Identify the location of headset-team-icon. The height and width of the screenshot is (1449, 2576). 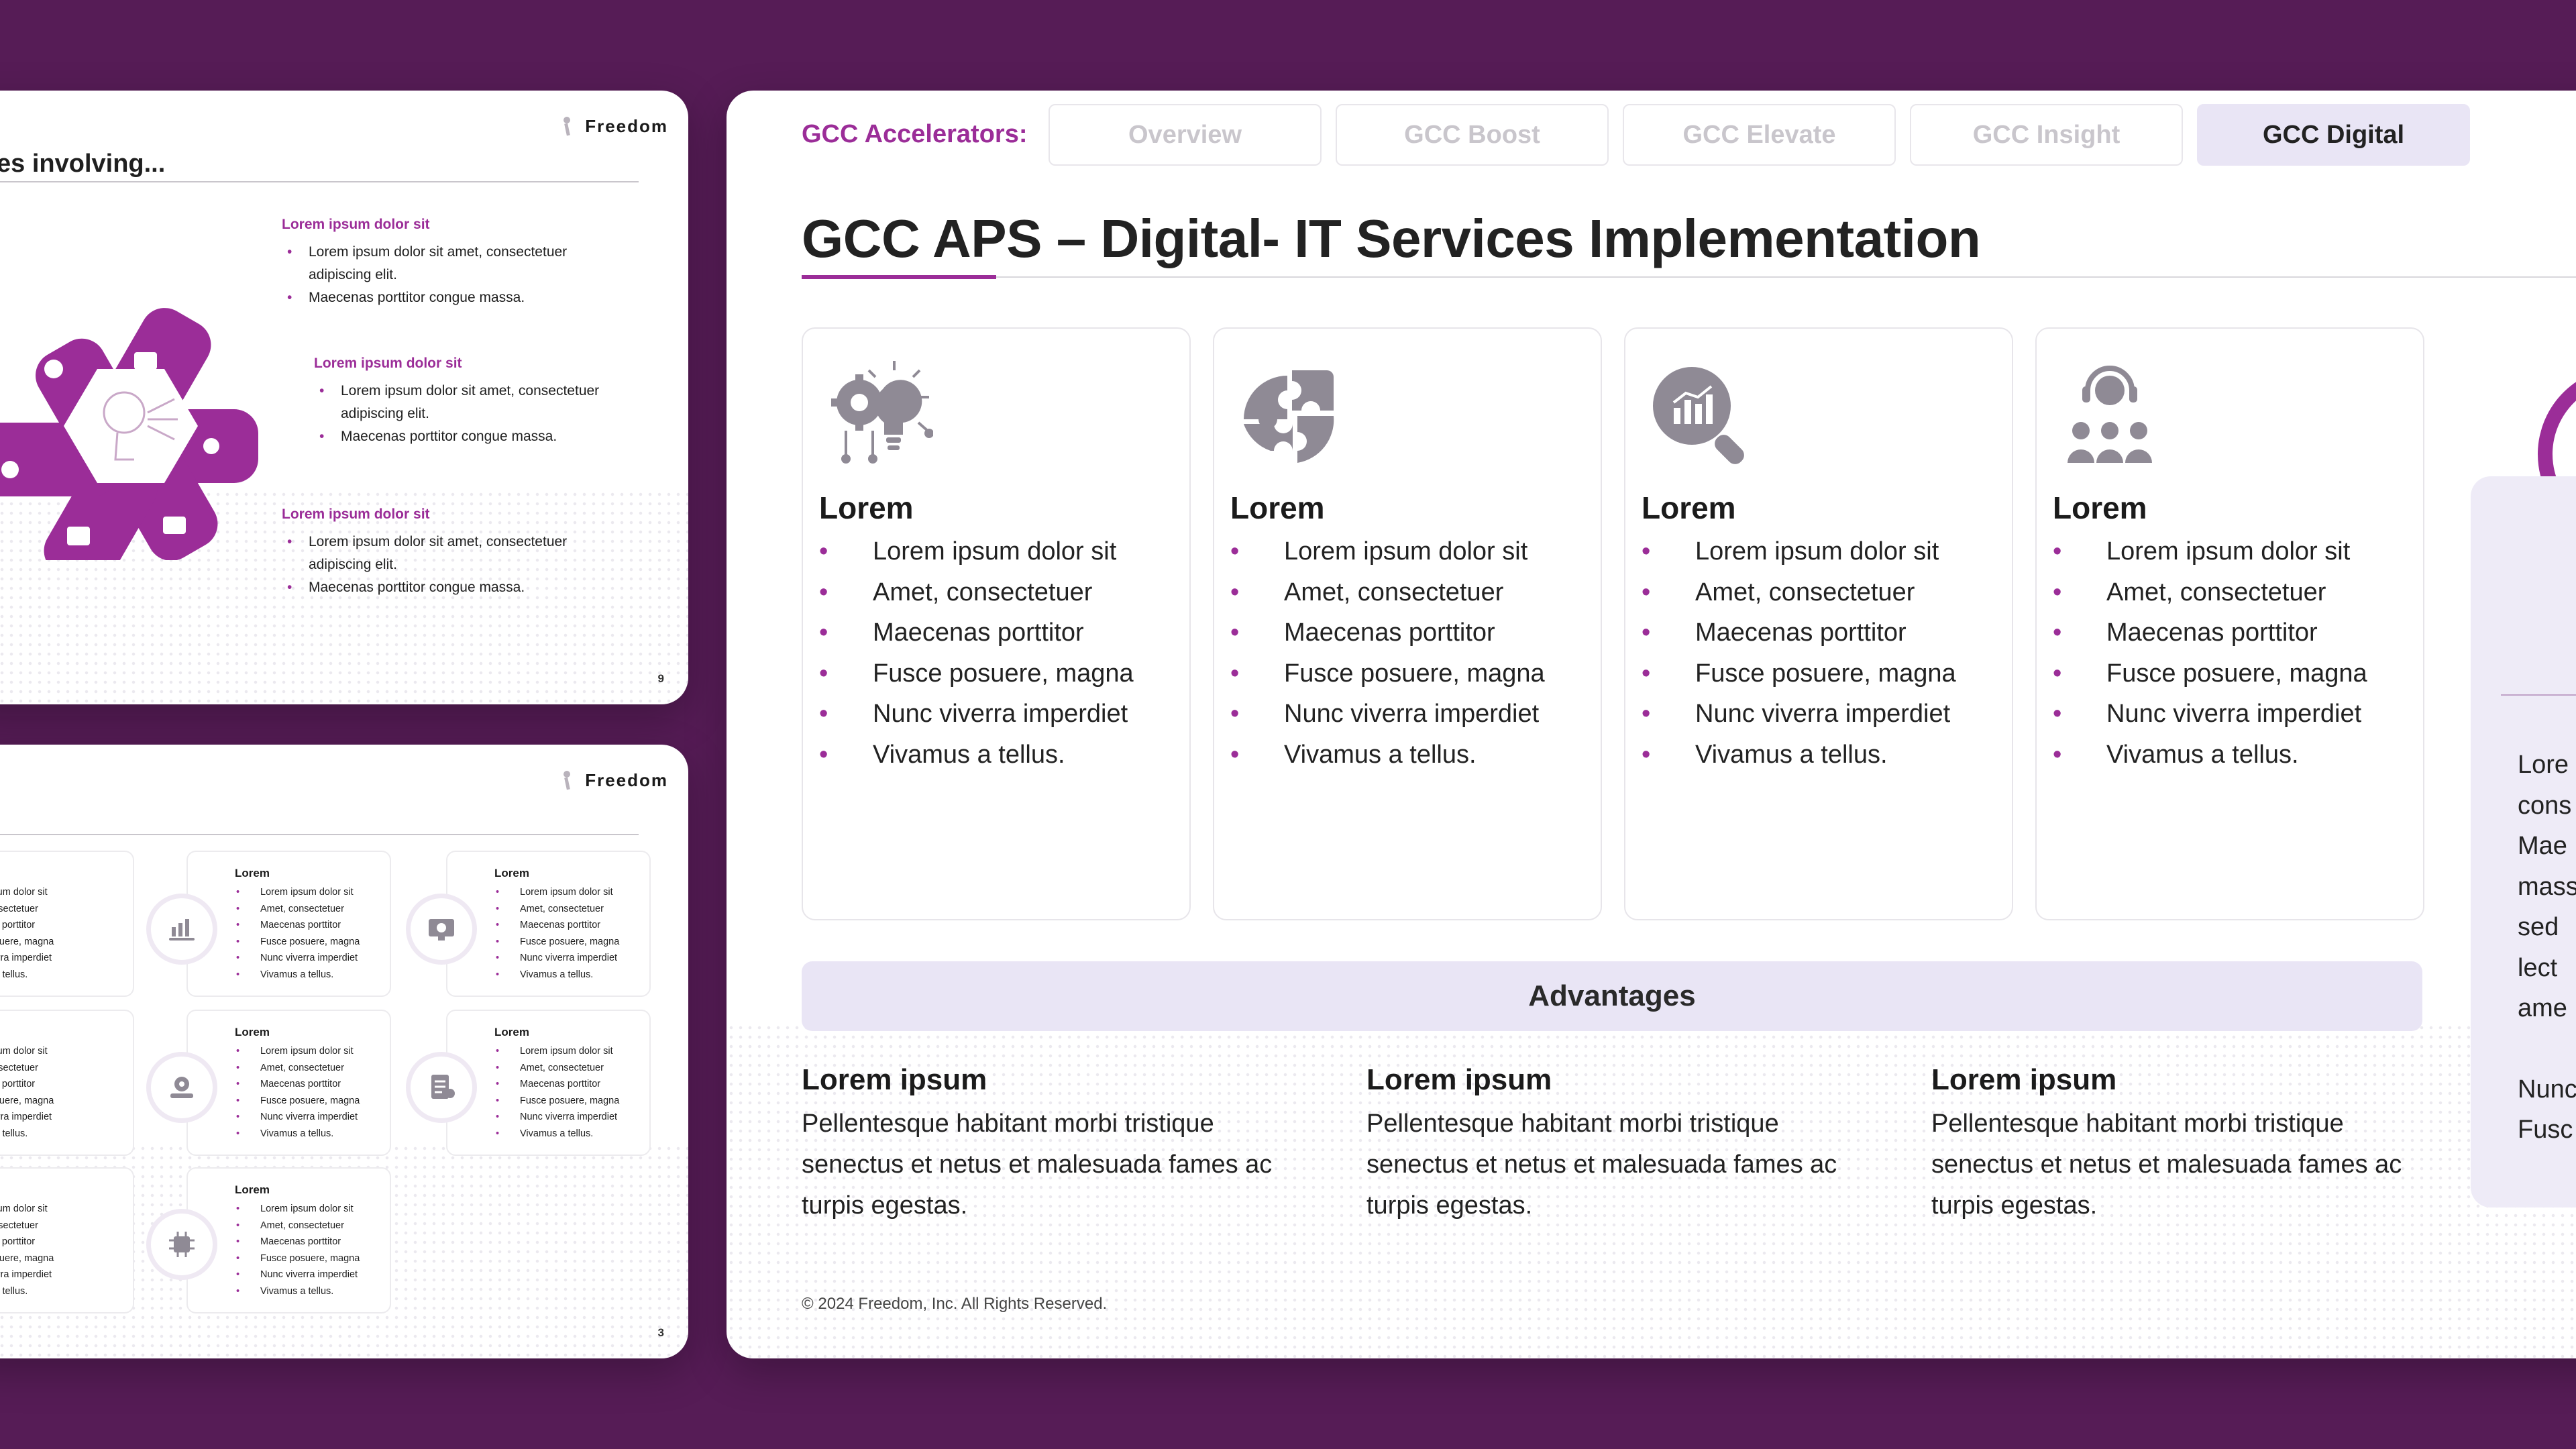
(2110, 414).